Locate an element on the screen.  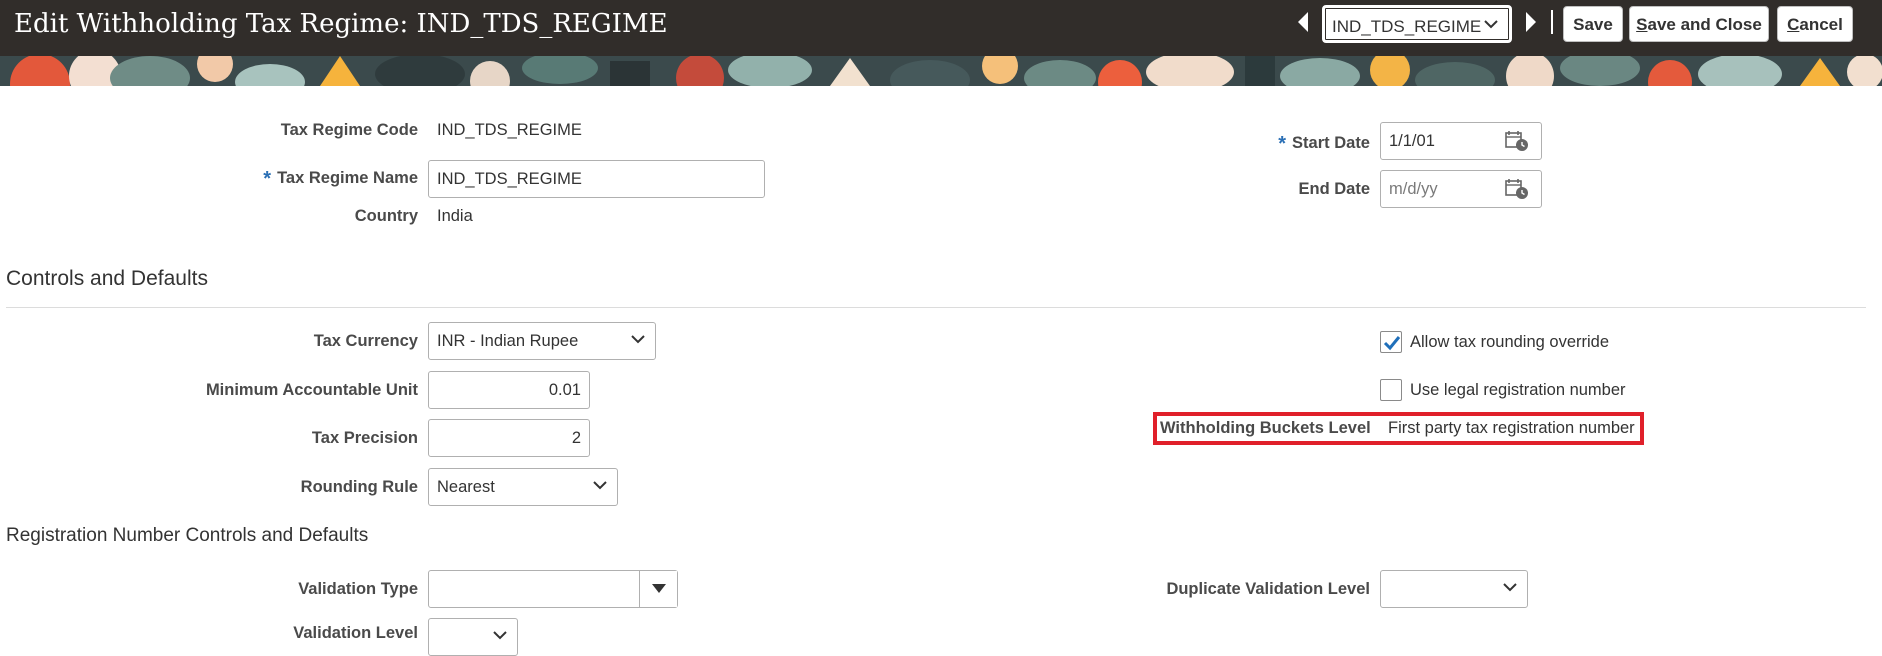
minimum-accountable-unit-label: Minimum Accountable Unit is located at coordinates (311, 390).